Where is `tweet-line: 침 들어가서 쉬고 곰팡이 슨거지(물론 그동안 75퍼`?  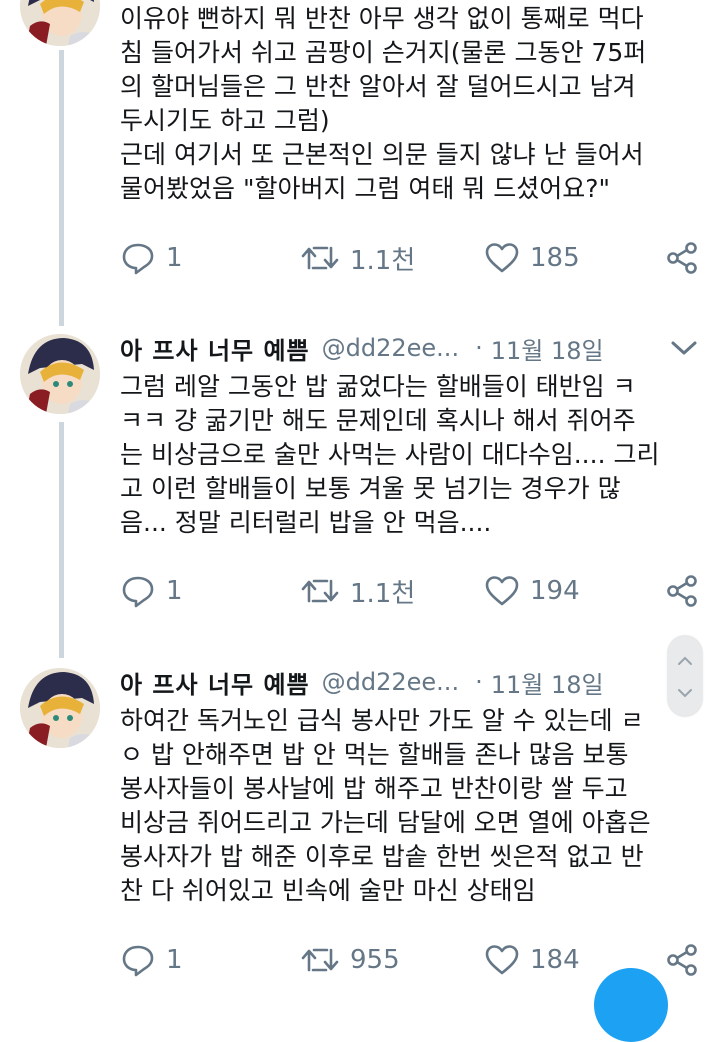 tweet-line: 침 들어가서 쉬고 곰팡이 슨거지(물론 그동안 75퍼 is located at coordinates (383, 52).